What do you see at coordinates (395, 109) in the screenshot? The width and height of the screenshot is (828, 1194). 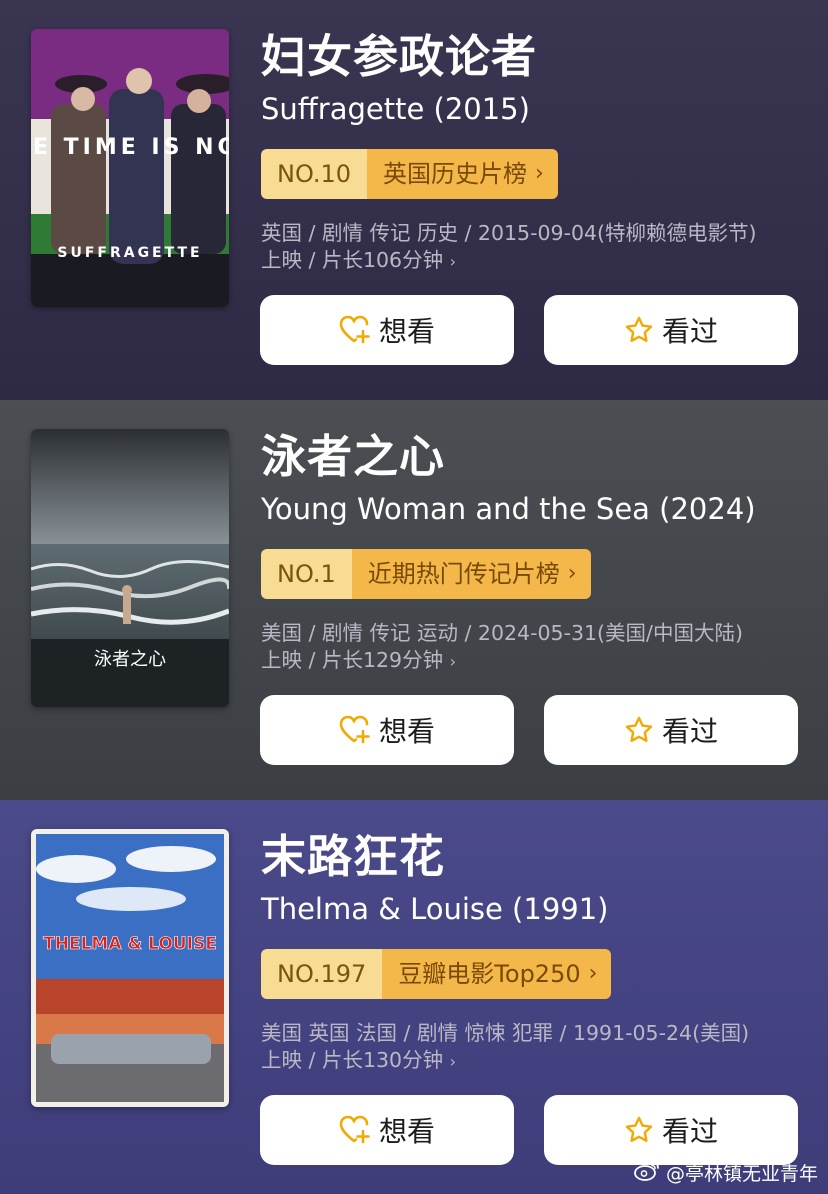 I see `movie-title-en: Suffragette (2015)` at bounding box center [395, 109].